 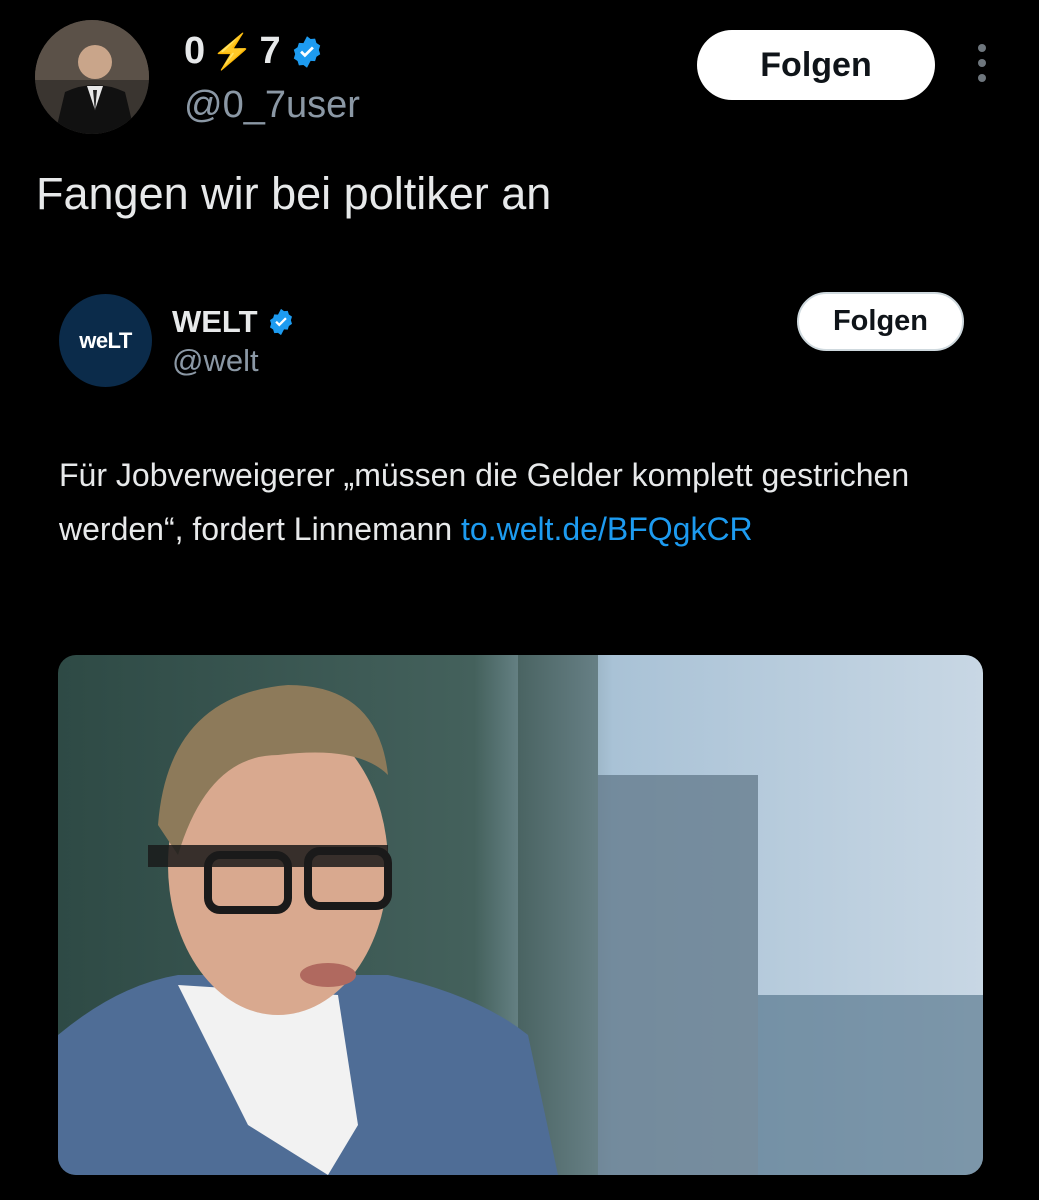 I want to click on display-name-part2: 7, so click(x=271, y=51).